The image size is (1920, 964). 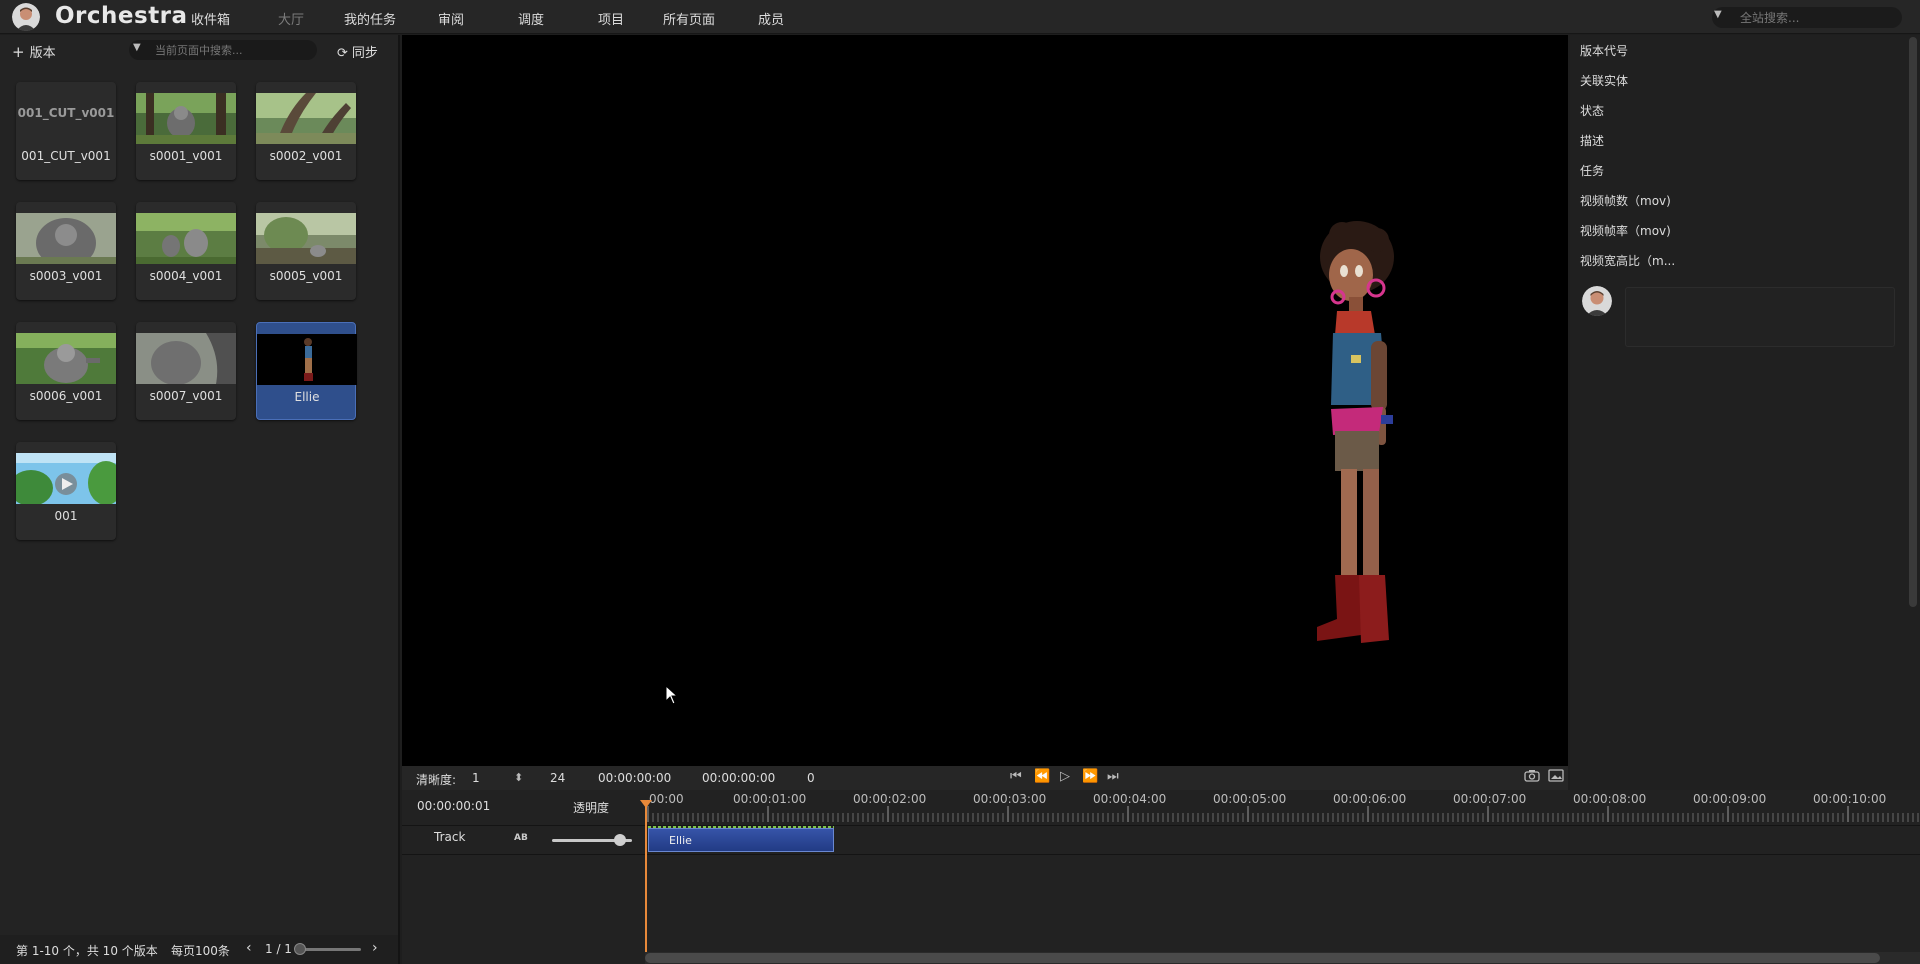 I want to click on thumbnail-text: 001_CUT_v001, so click(x=66, y=113).